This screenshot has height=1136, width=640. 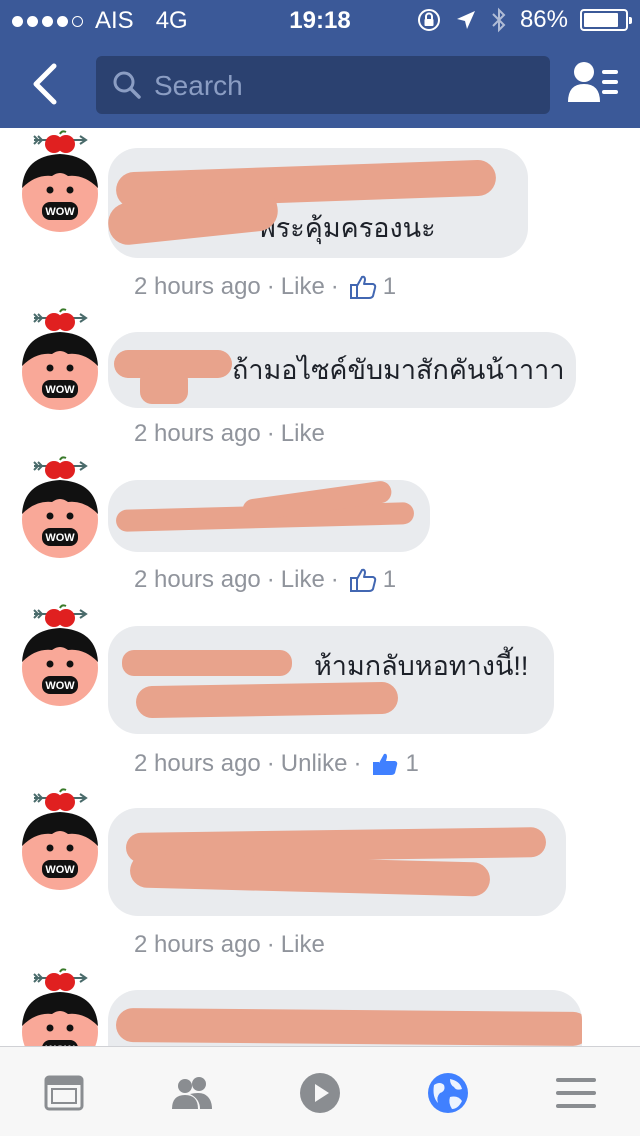 I want to click on comment-bubble: ห้ามกลับหอทางนี้!!, so click(x=331, y=680).